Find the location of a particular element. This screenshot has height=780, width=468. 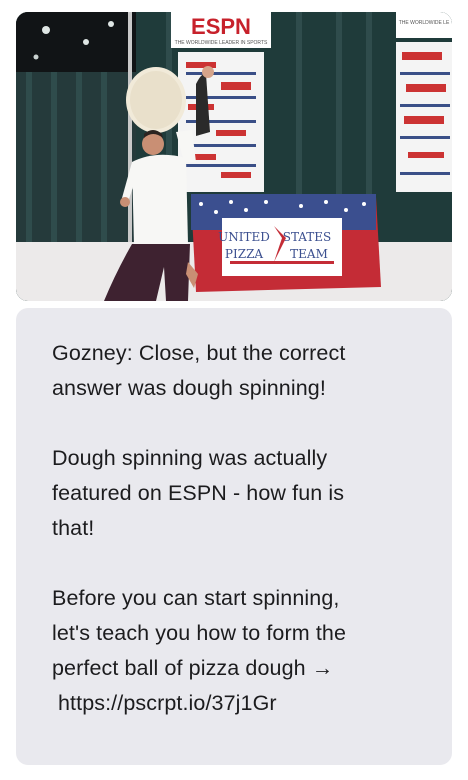

espn-tagline-right: THE WORLDWIDE LE is located at coordinates (424, 23).